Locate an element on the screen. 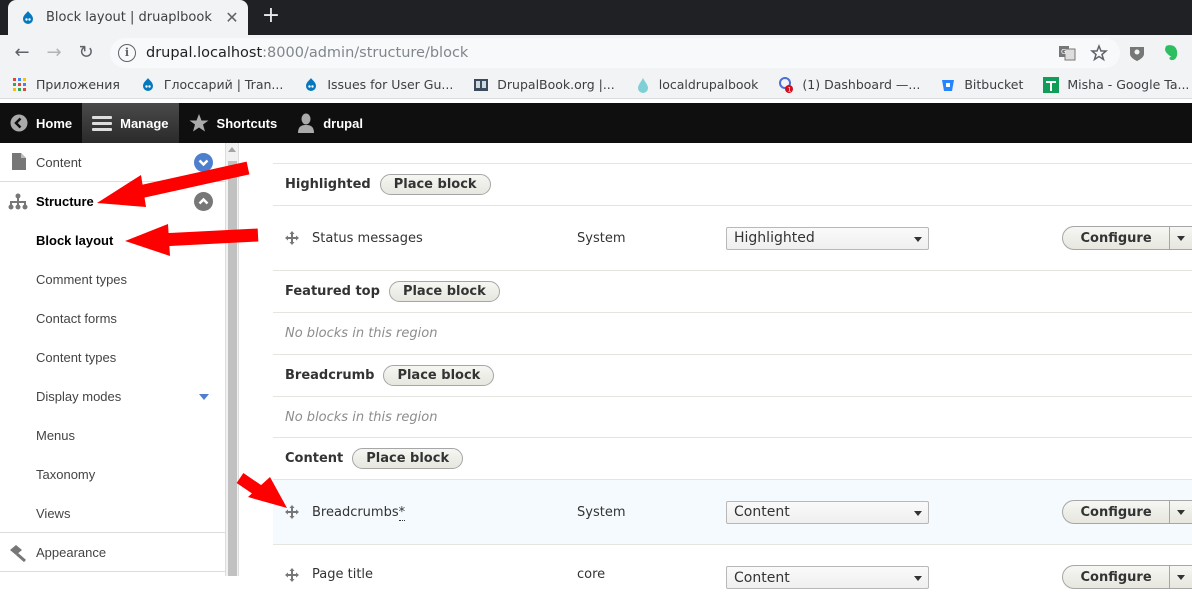 The width and height of the screenshot is (1192, 609). sidebar-item-label: Contact forms is located at coordinates (76, 318).